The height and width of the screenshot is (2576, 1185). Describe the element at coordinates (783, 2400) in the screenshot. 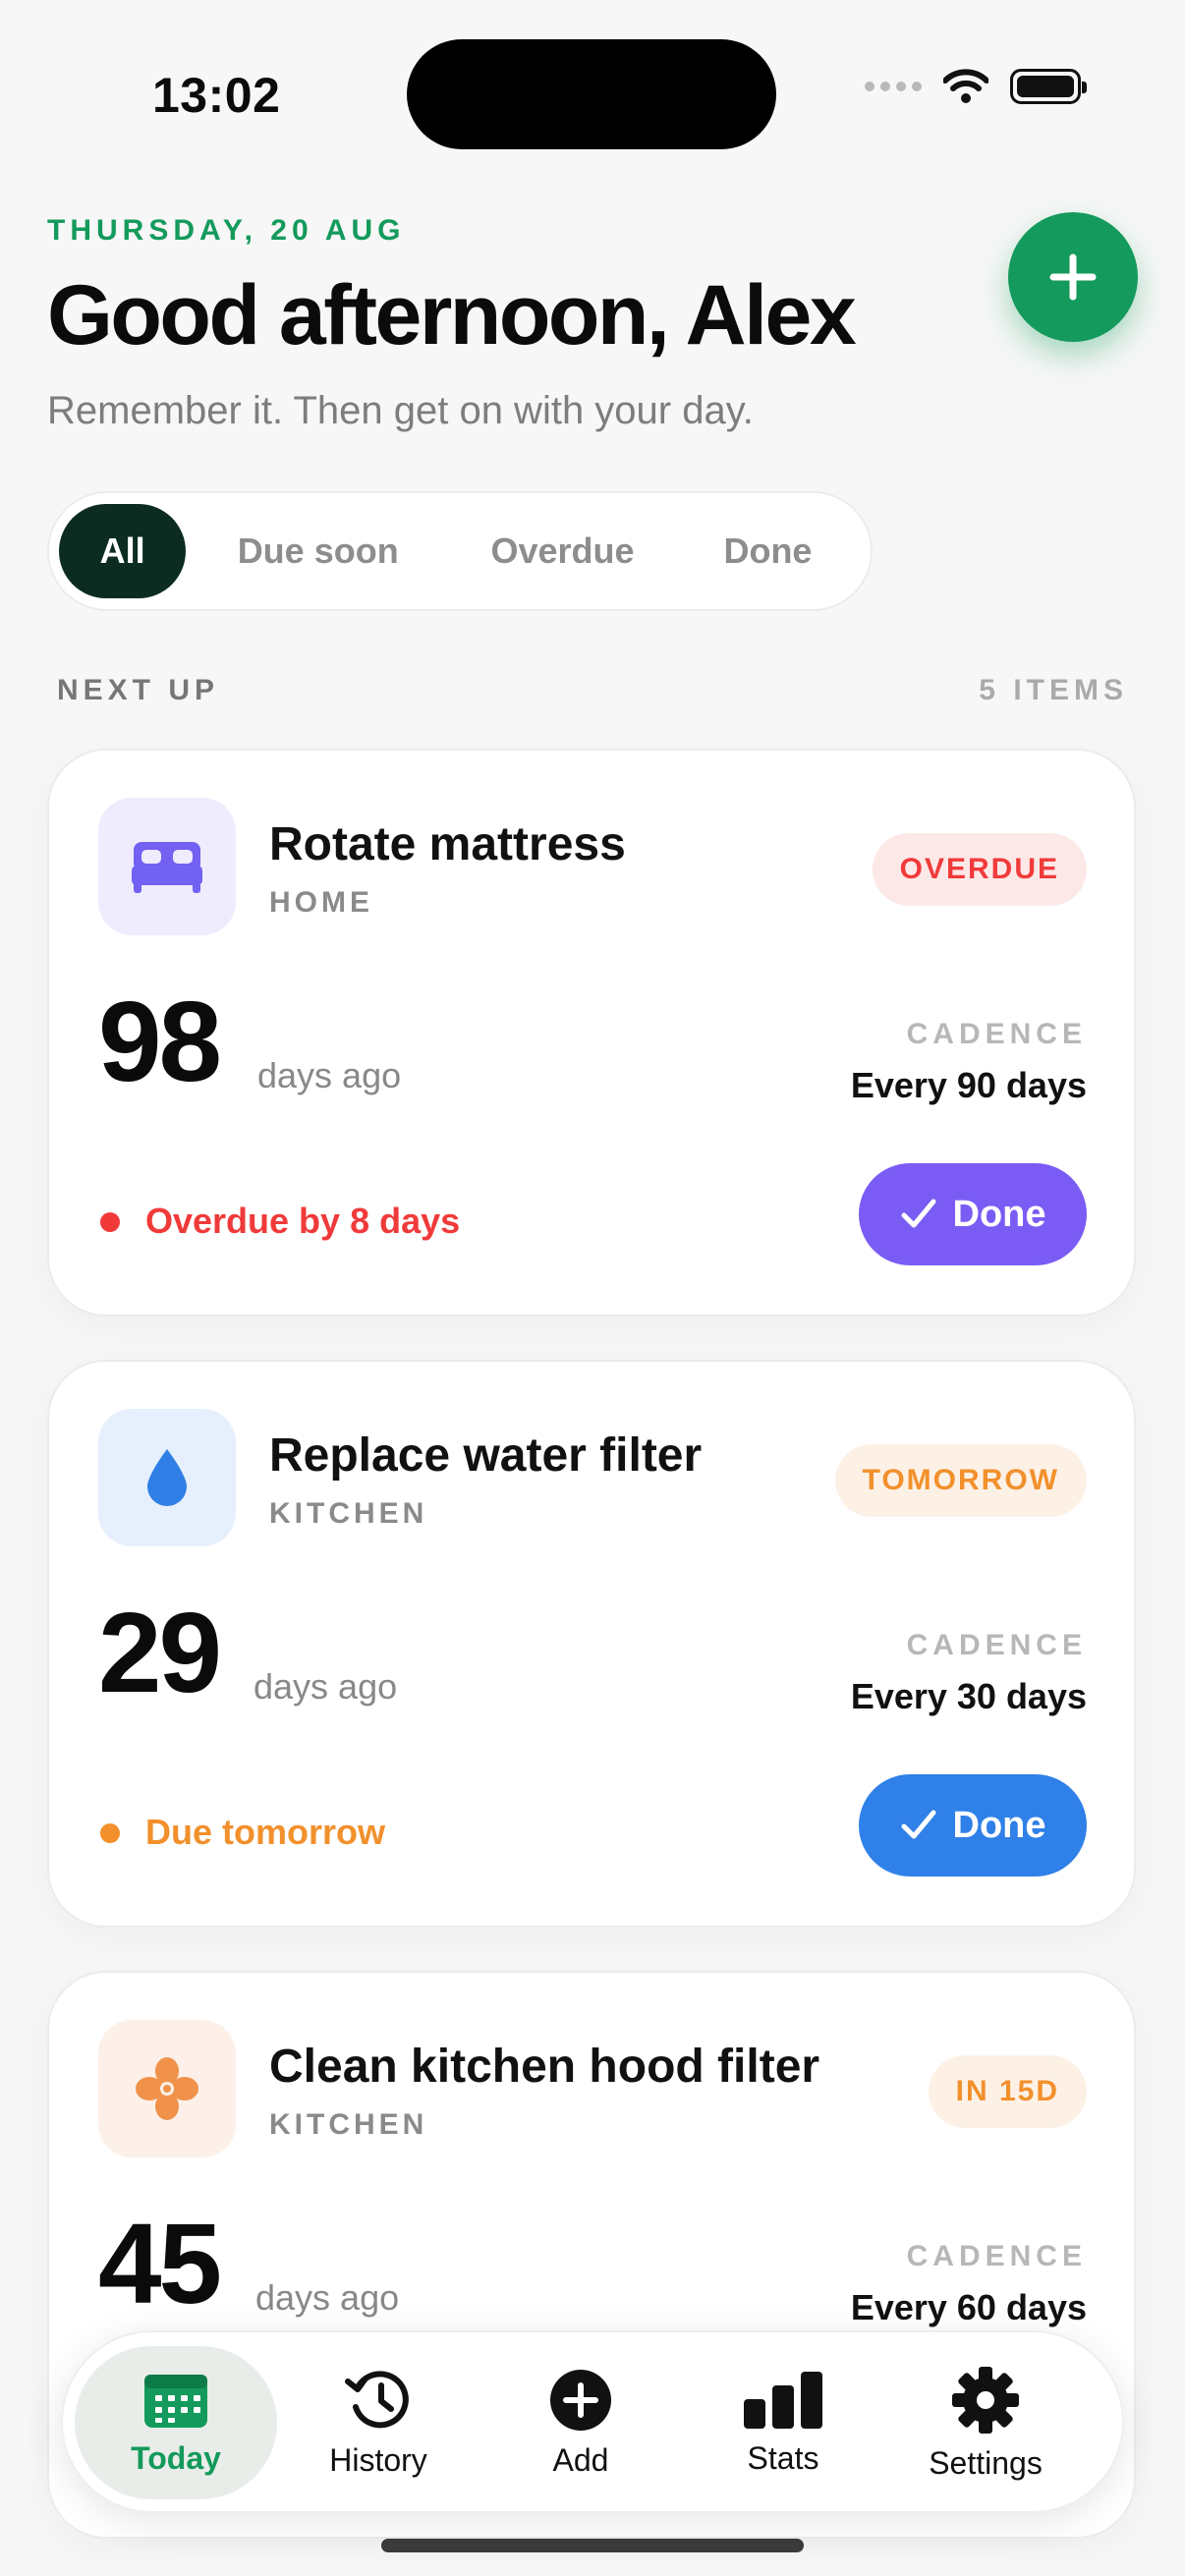

I see `bar-chart-icon` at that location.